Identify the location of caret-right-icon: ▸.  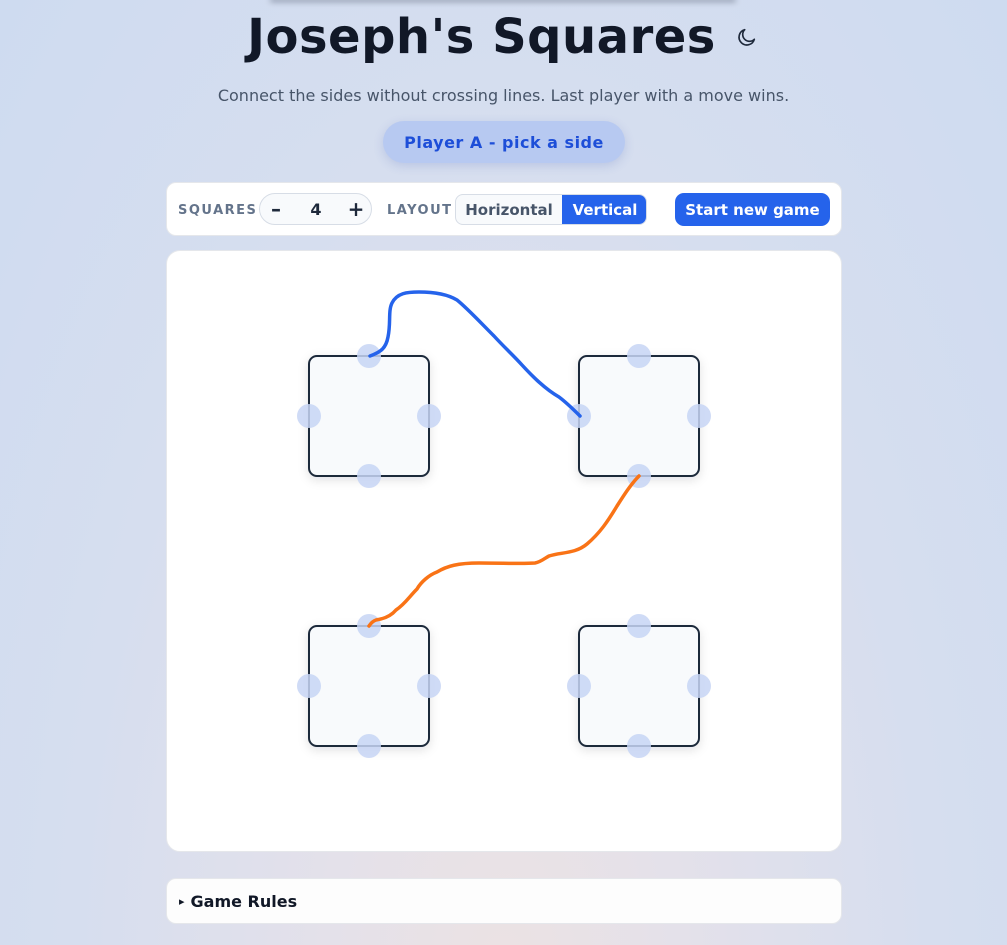
(182, 901).